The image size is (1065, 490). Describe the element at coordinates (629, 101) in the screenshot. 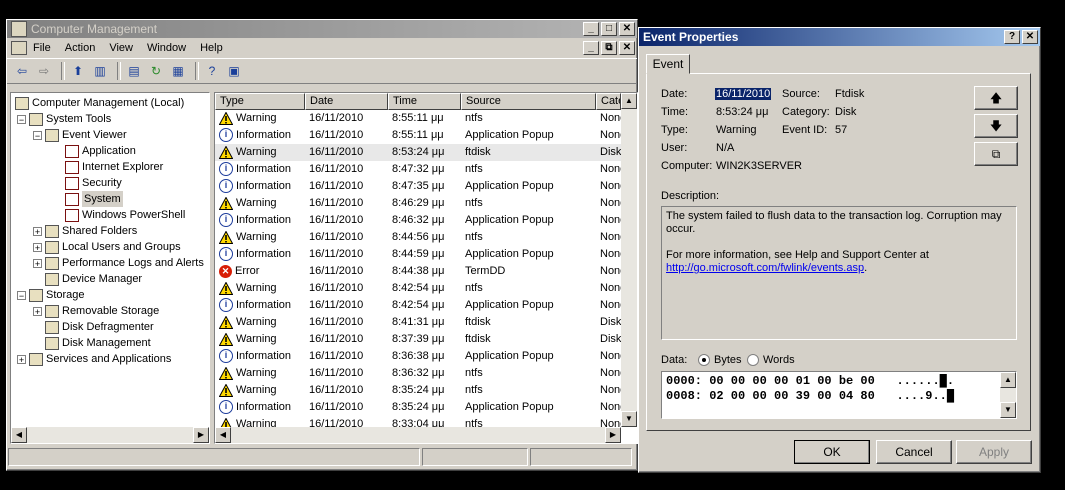

I see `scroll-up-button: ▲` at that location.